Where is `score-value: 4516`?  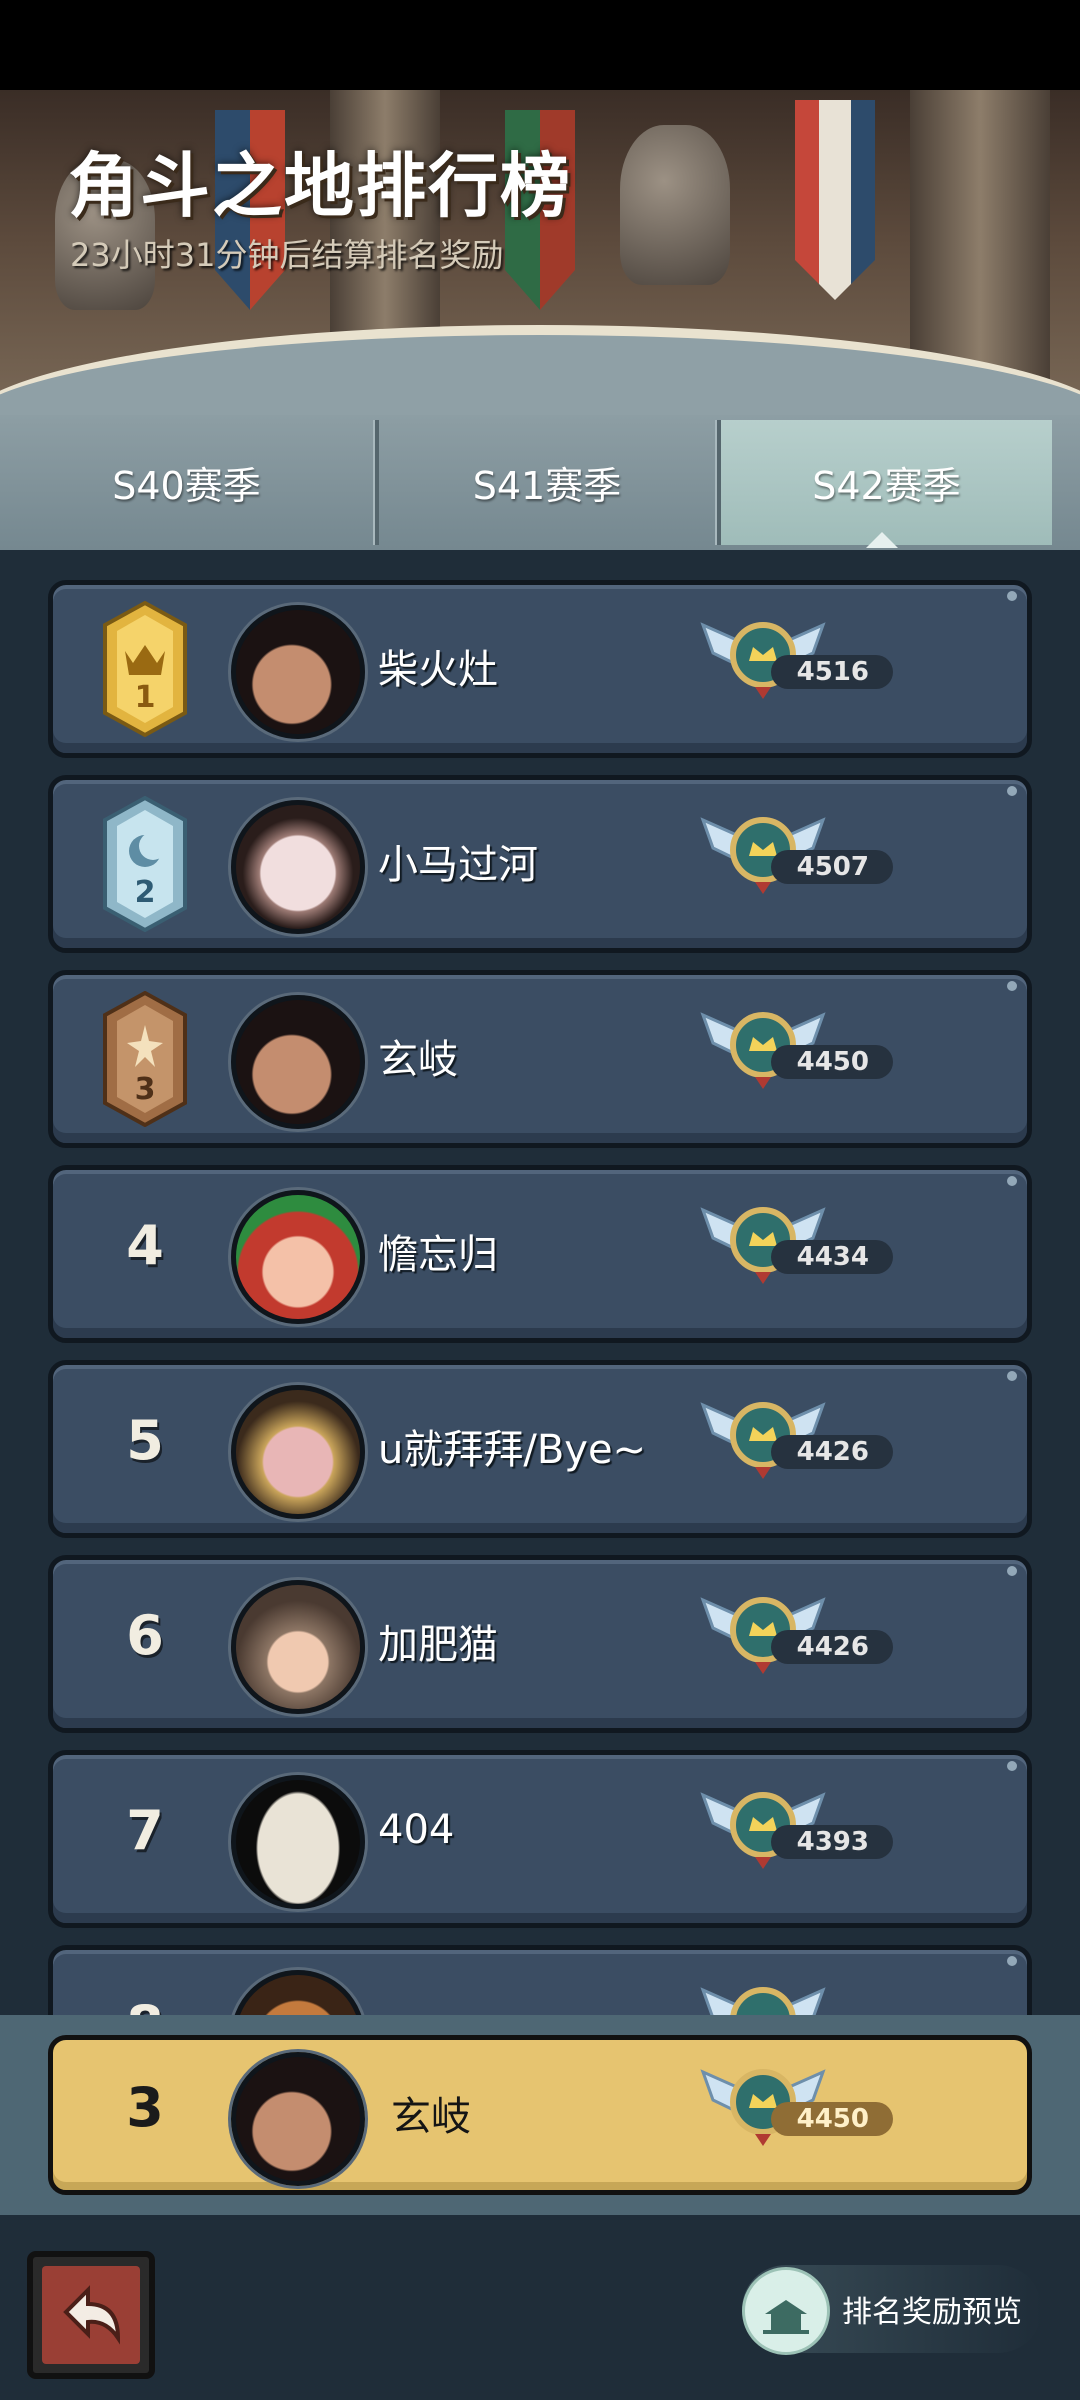 score-value: 4516 is located at coordinates (832, 672).